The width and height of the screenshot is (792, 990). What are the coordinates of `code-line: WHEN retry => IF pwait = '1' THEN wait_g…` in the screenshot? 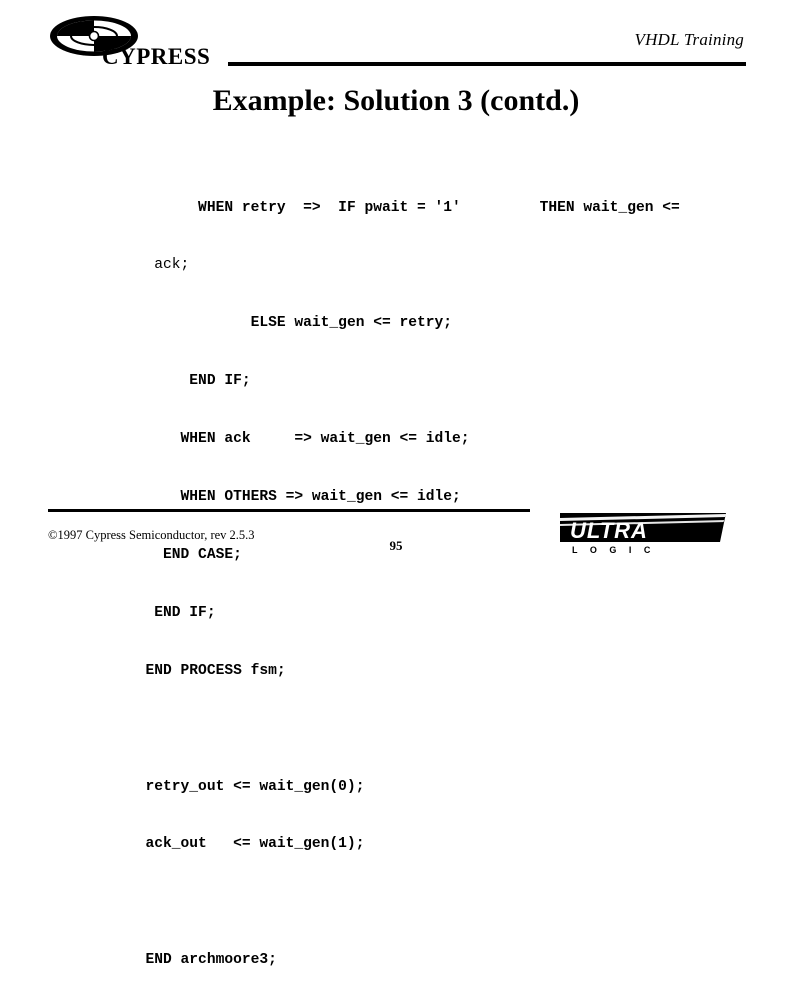 It's located at (404, 207).